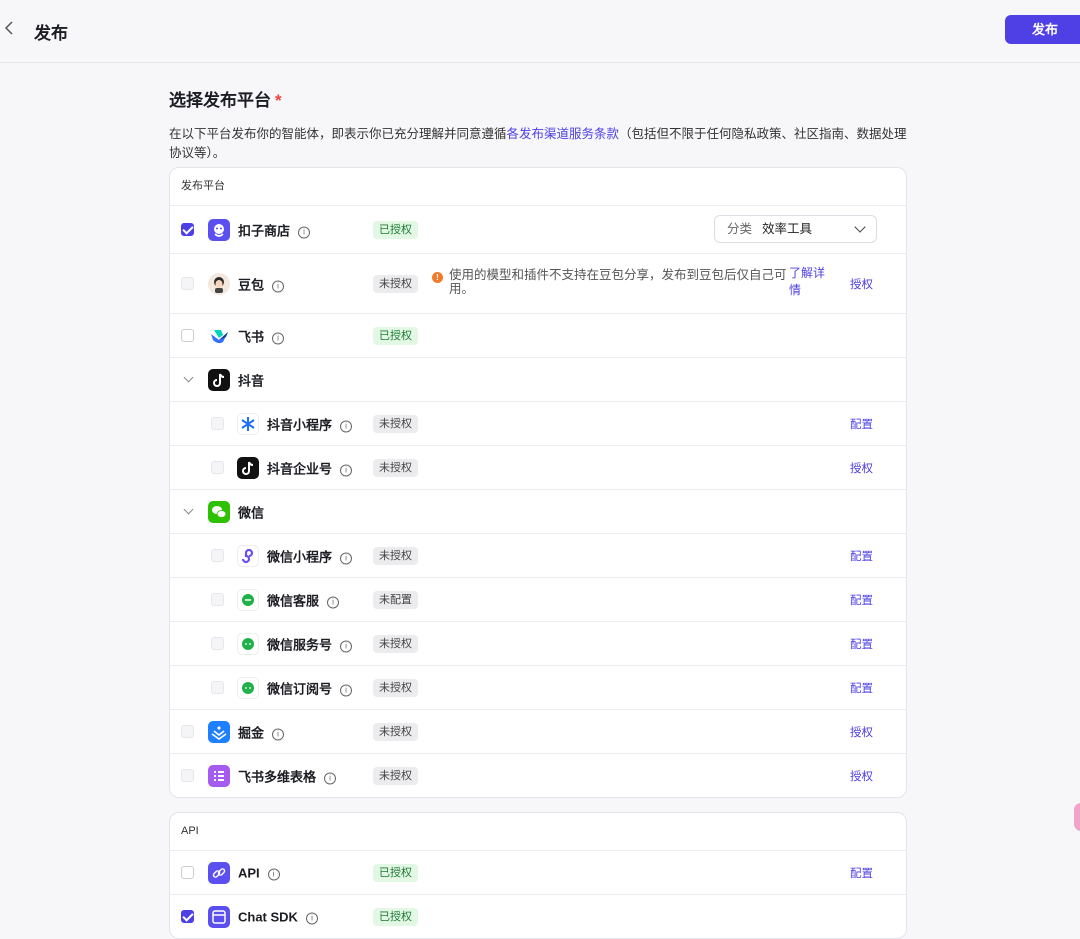  What do you see at coordinates (300, 688) in the screenshot?
I see `wechat-sub-label: 微信订阅号` at bounding box center [300, 688].